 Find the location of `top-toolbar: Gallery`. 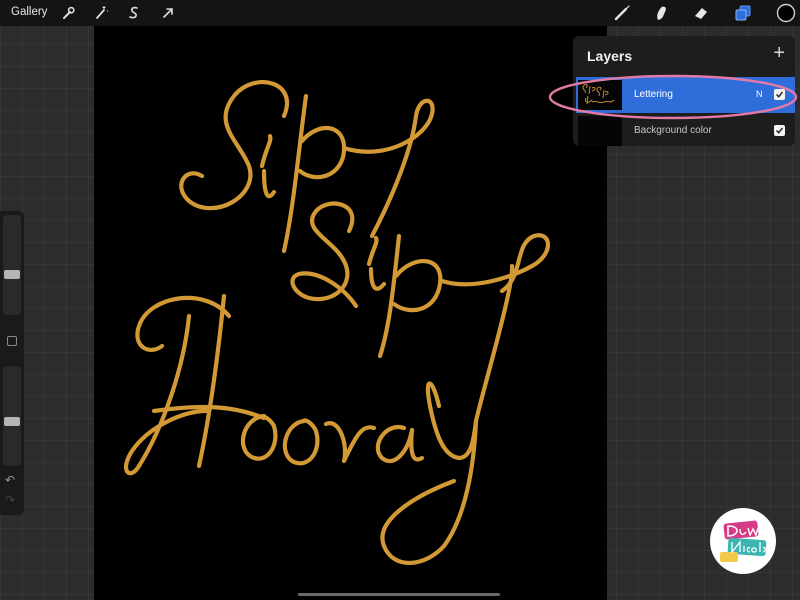

top-toolbar: Gallery is located at coordinates (400, 13).